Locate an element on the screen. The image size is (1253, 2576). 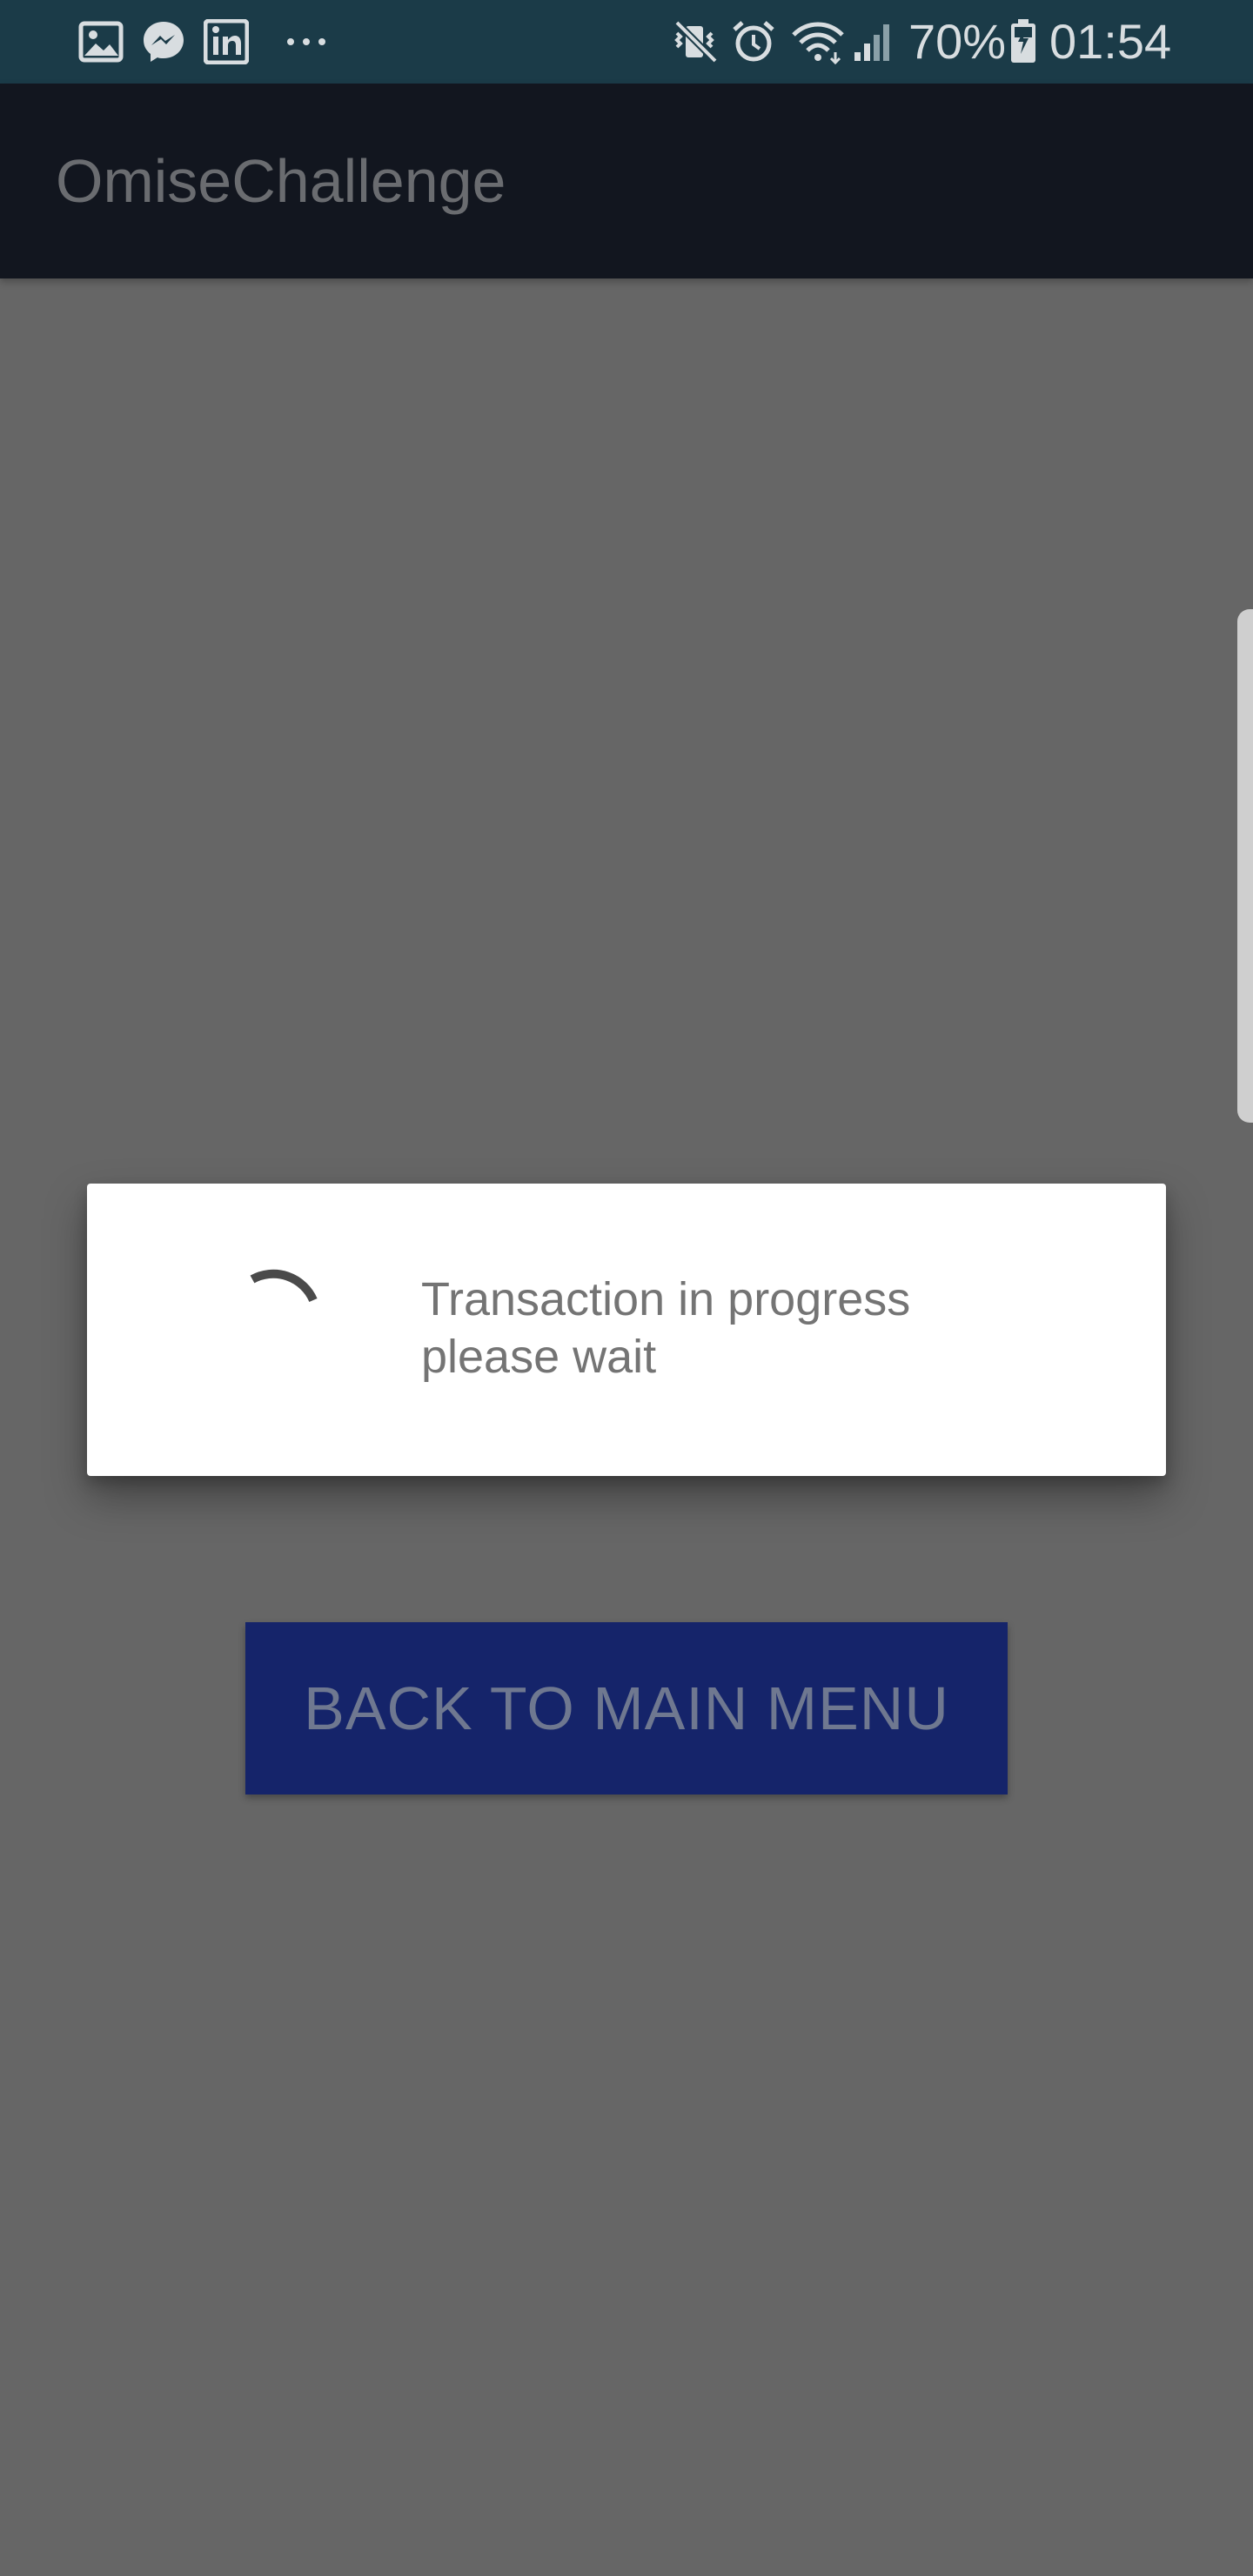
loading-spinner-icon is located at coordinates (284, 1286).